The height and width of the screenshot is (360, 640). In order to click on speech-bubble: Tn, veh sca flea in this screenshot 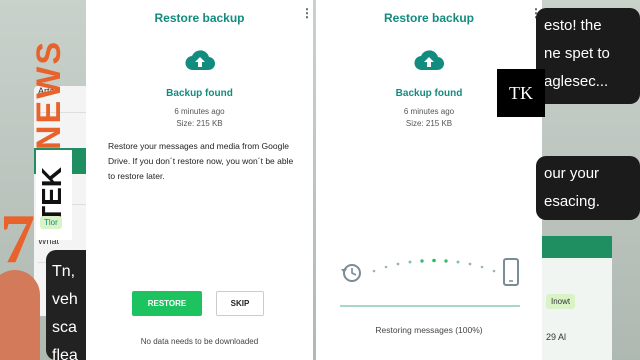, I will do `click(66, 305)`.